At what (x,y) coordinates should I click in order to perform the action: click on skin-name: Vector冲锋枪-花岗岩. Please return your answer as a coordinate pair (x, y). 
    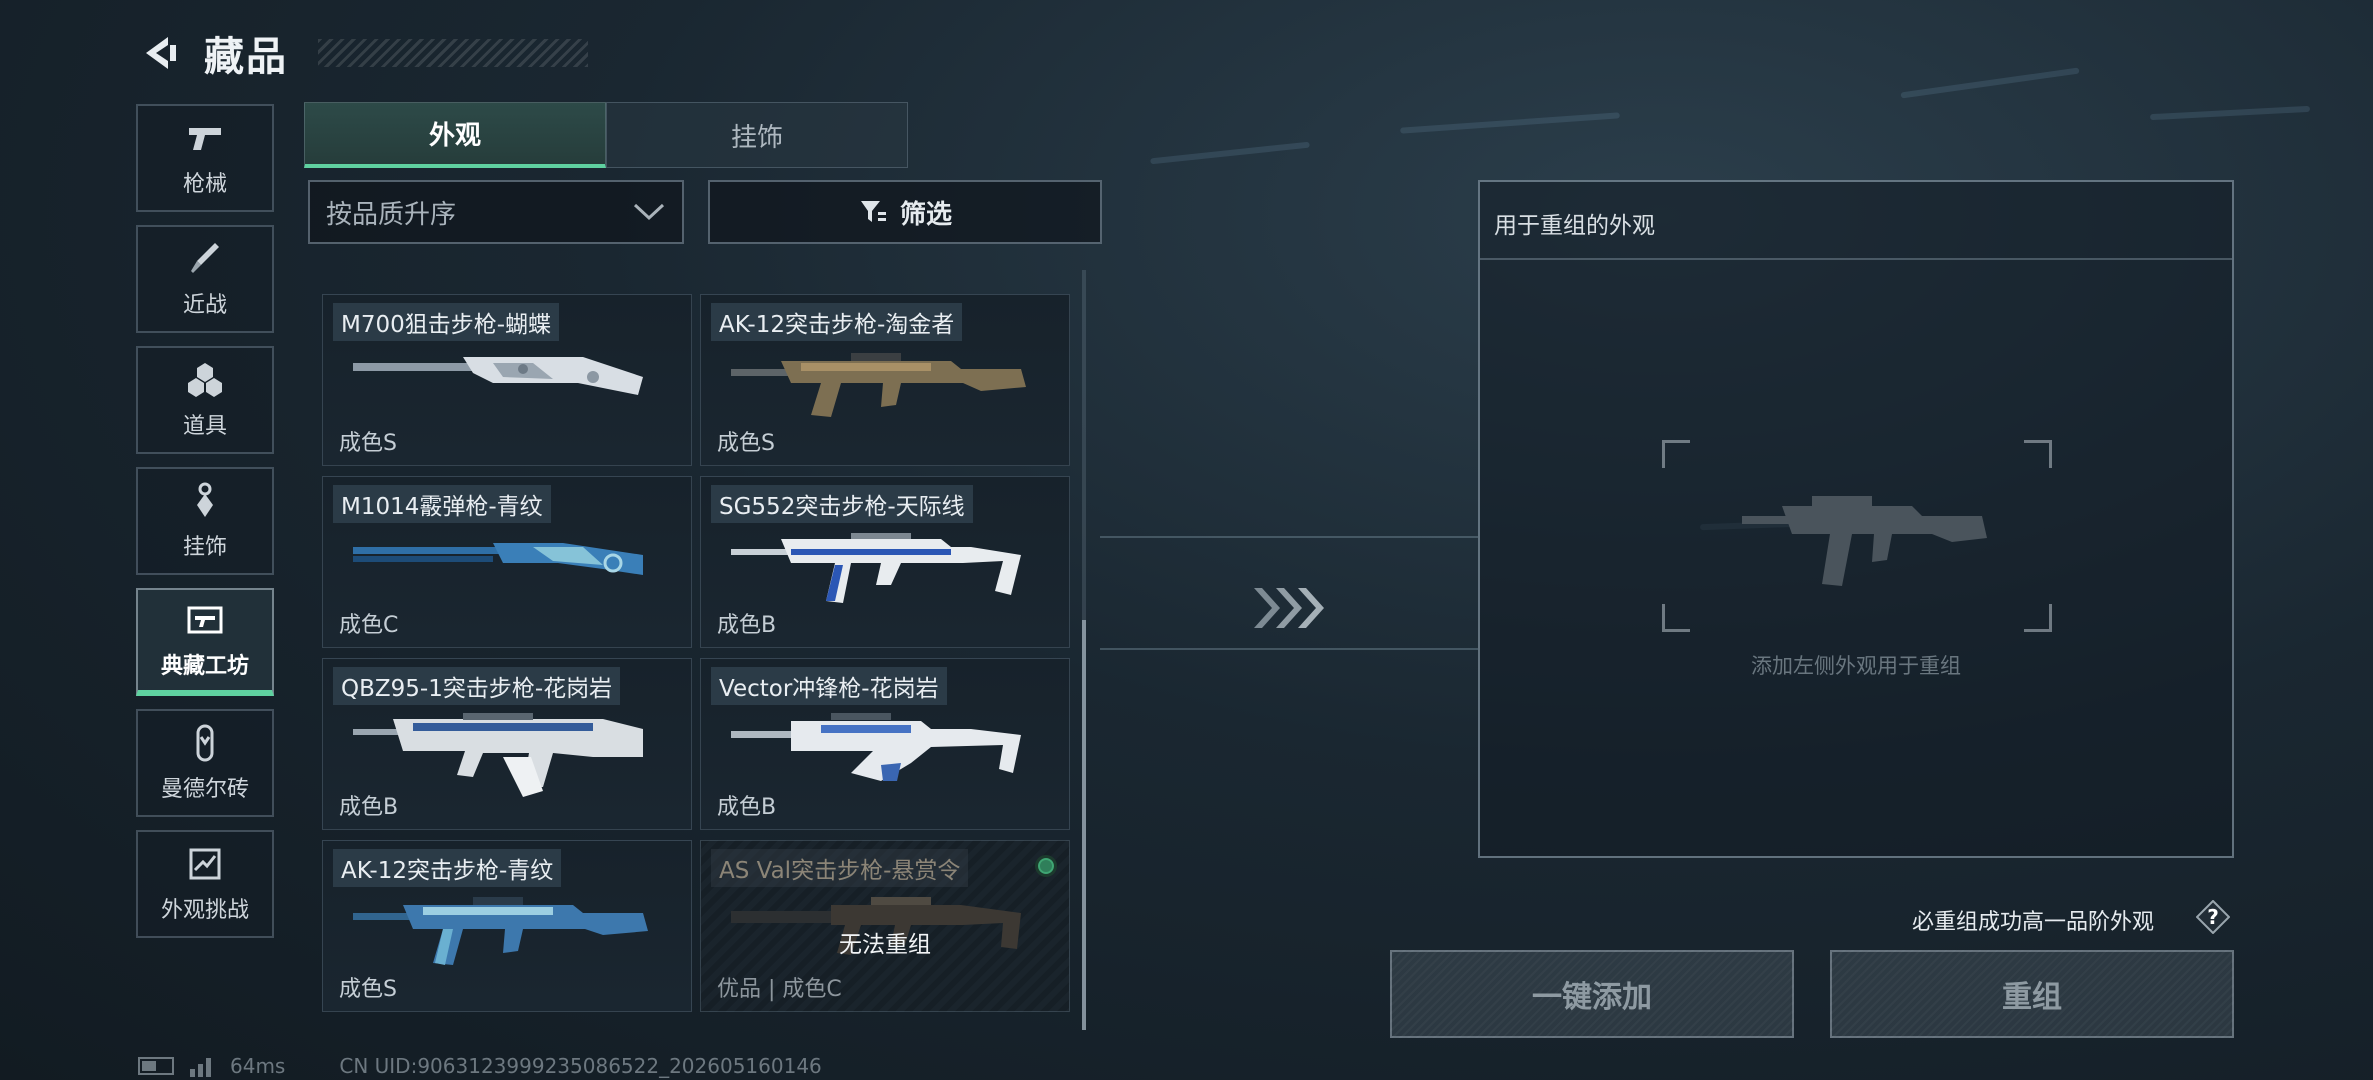
    Looking at the image, I should click on (829, 686).